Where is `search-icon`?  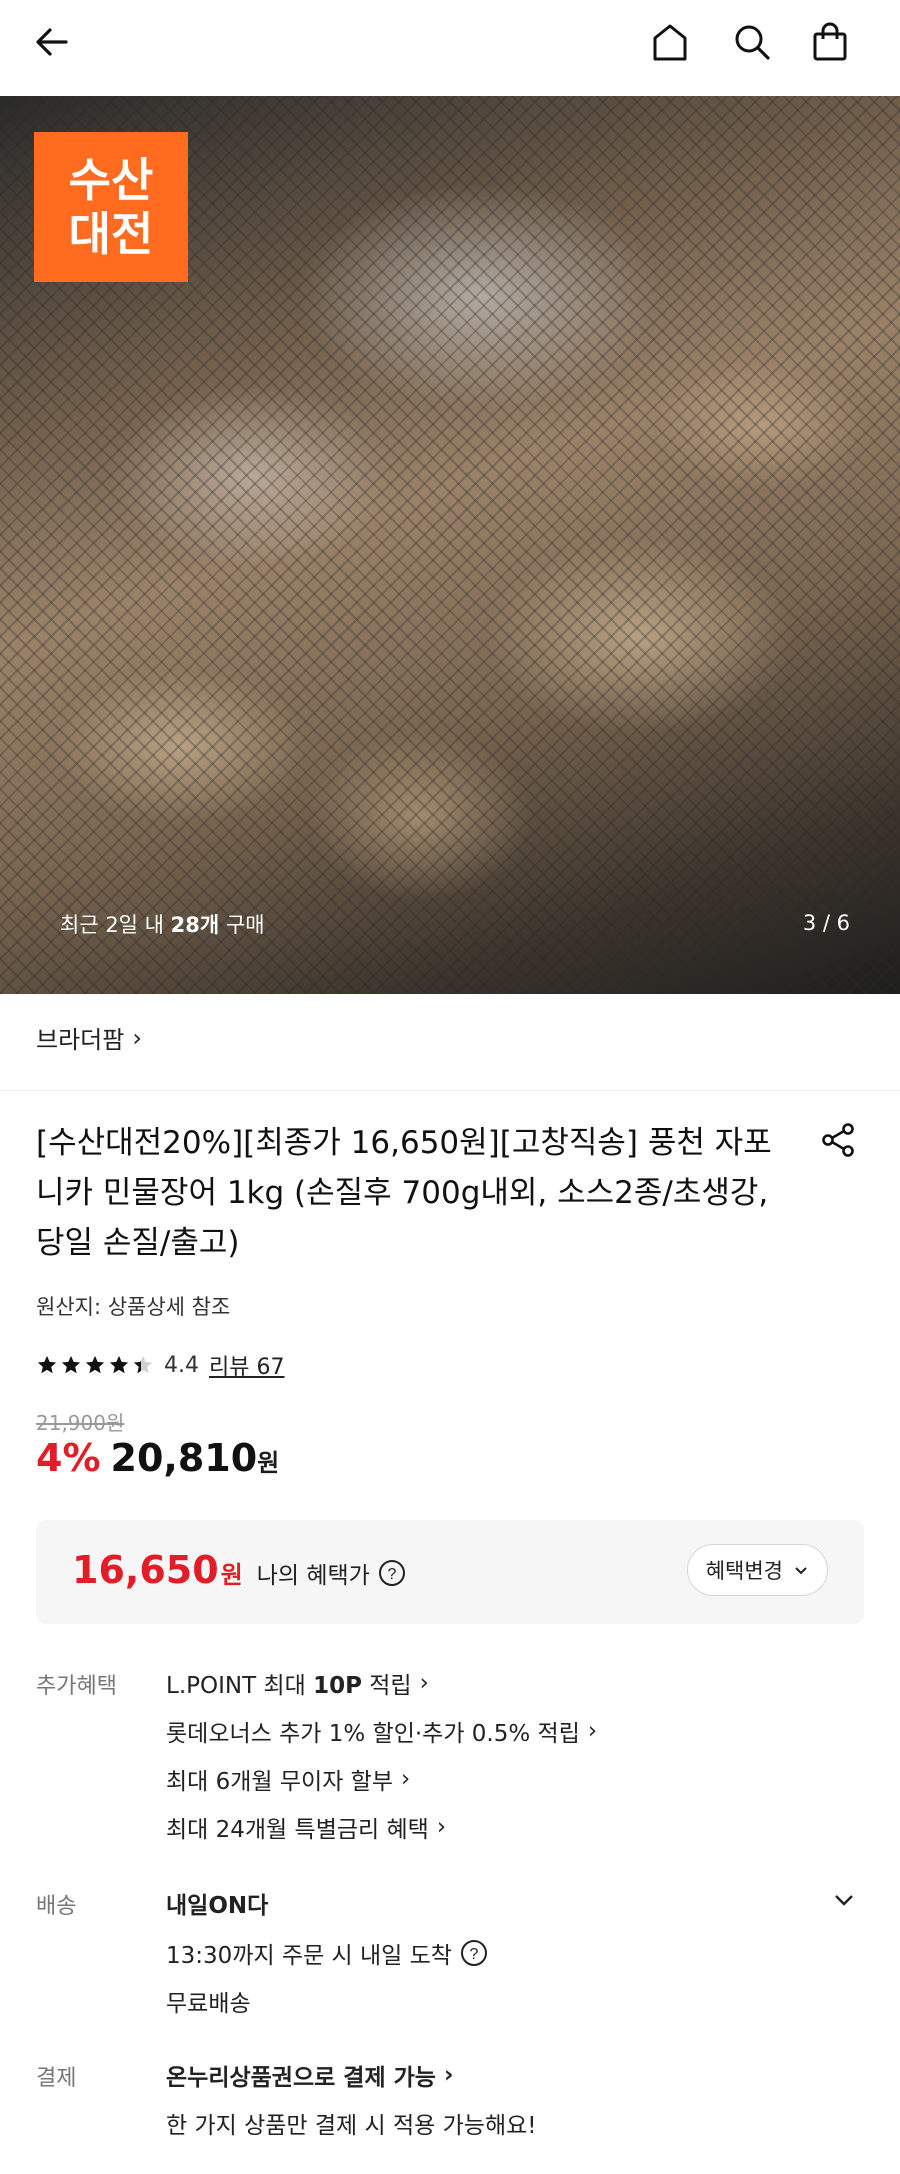
search-icon is located at coordinates (752, 42).